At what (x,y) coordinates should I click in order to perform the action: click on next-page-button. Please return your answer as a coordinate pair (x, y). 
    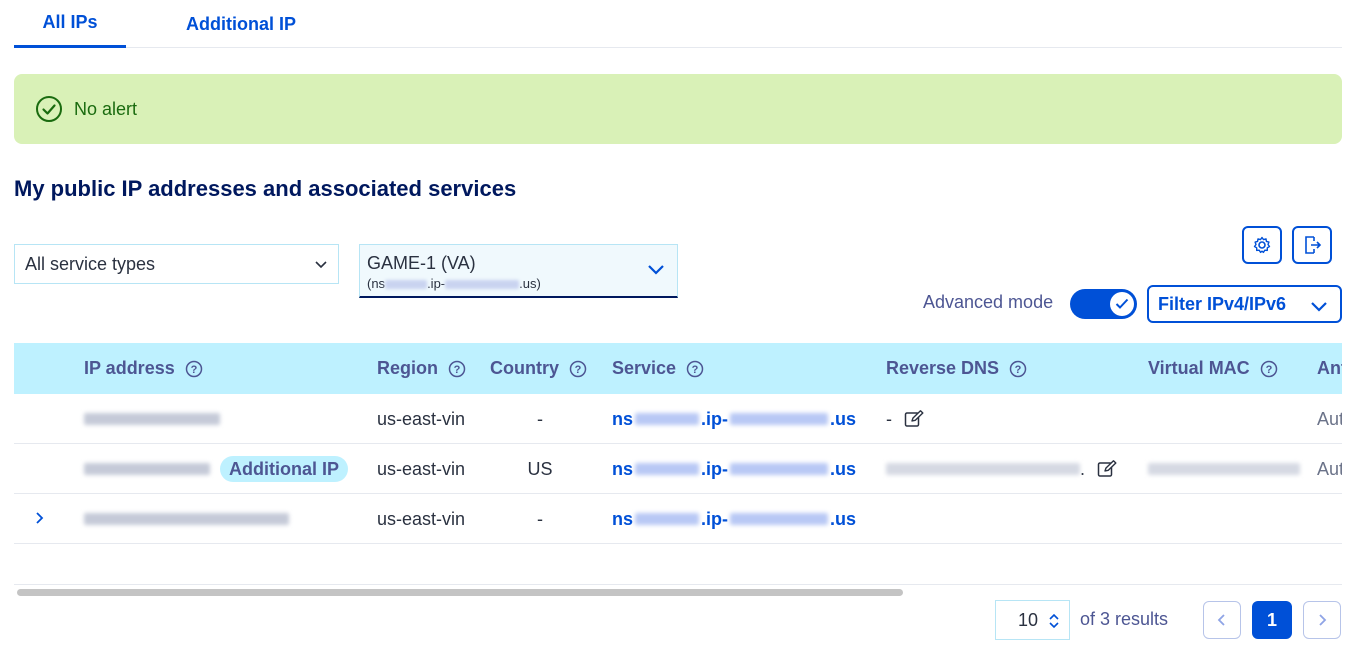
    Looking at the image, I should click on (1322, 620).